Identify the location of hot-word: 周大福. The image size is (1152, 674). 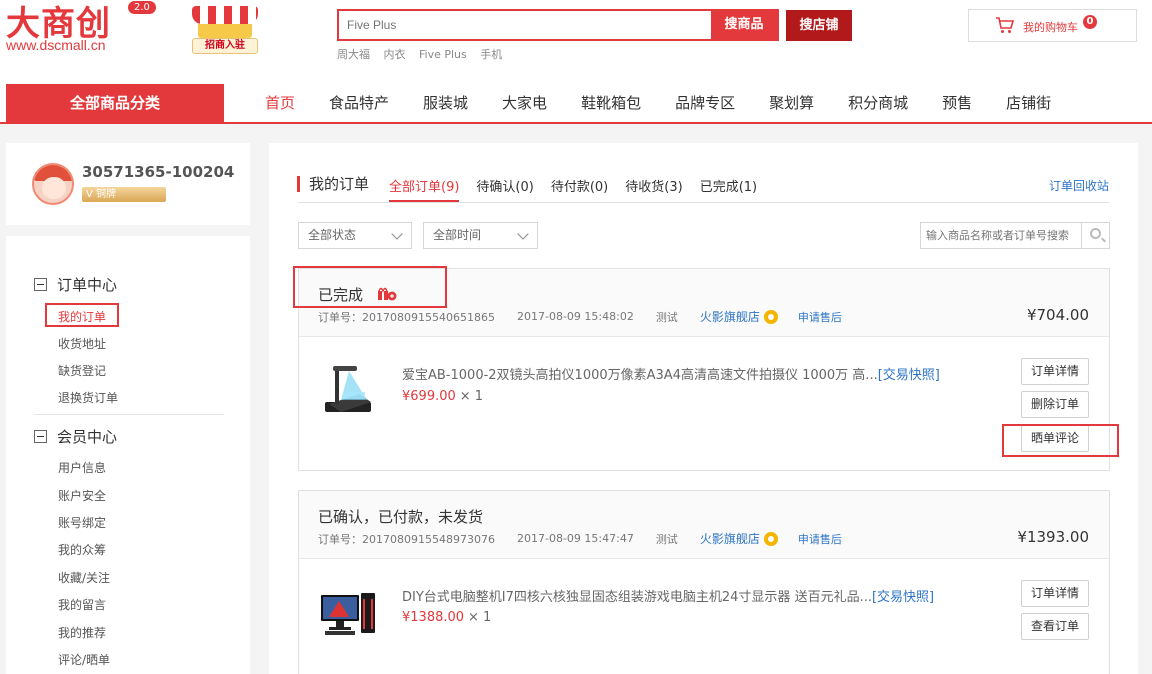
(353, 54).